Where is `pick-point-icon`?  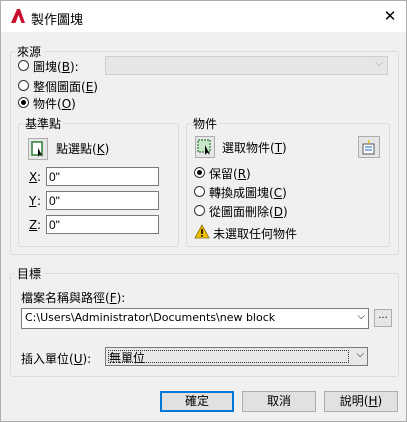 pick-point-icon is located at coordinates (37, 149).